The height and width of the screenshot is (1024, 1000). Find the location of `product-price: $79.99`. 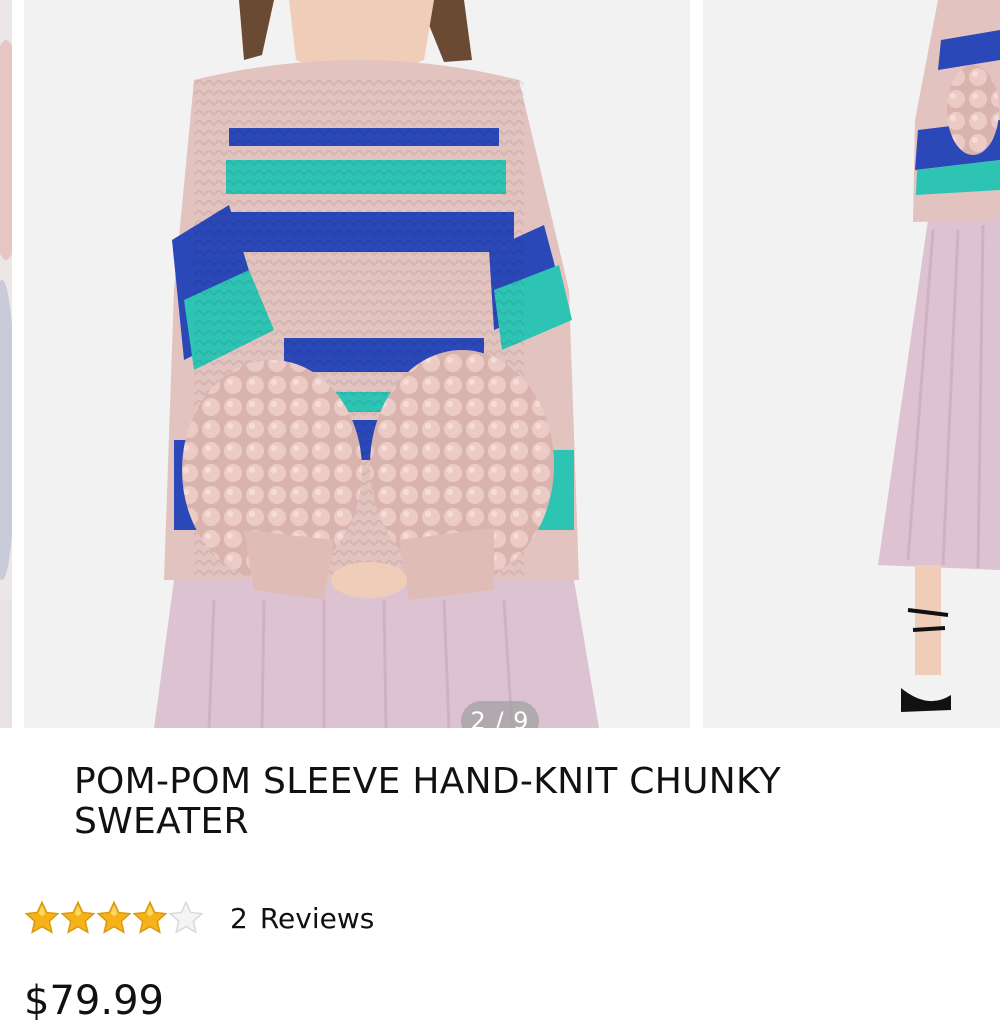

product-price: $79.99 is located at coordinates (94, 1001).